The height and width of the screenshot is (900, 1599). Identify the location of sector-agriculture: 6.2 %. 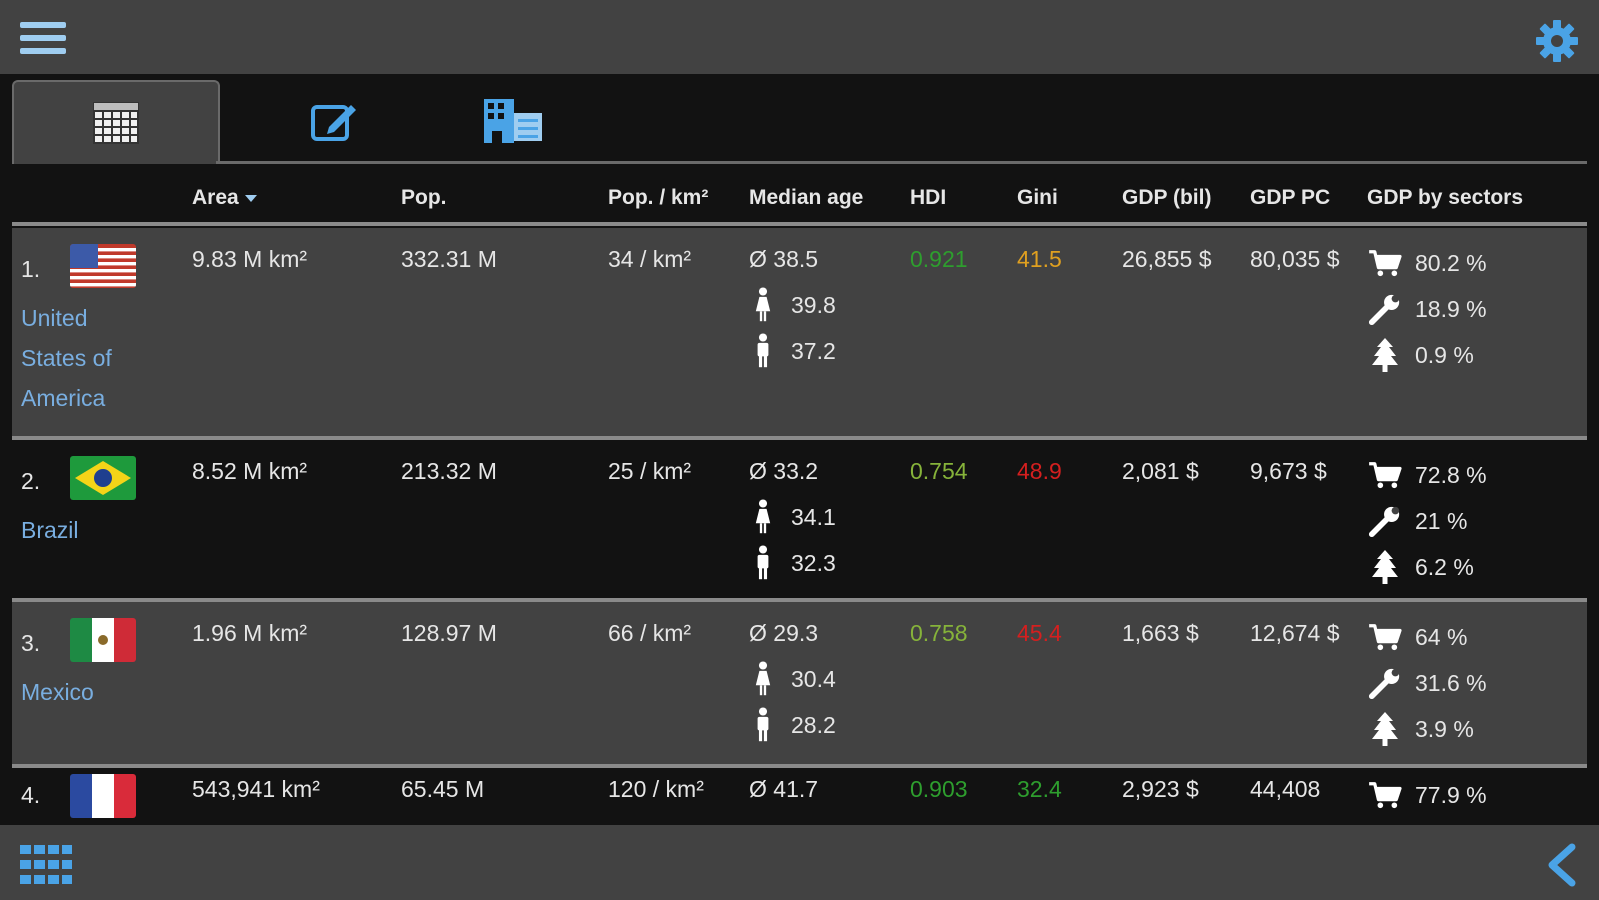
(1444, 566).